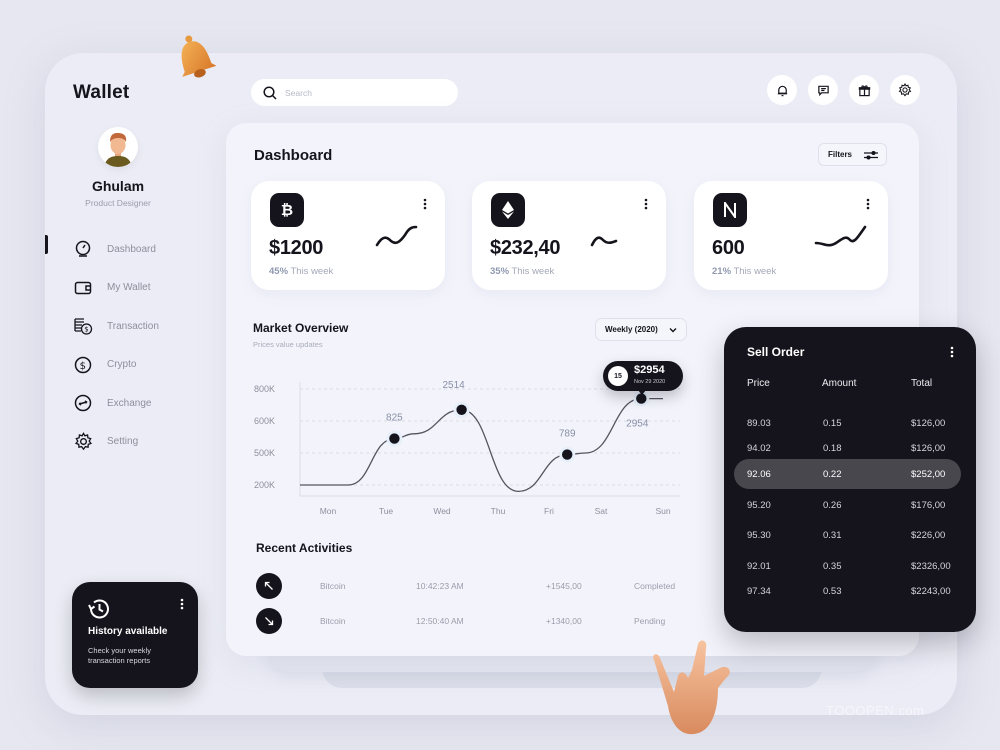  What do you see at coordinates (928, 535) in the screenshot?
I see `sell-order-total: $226,00` at bounding box center [928, 535].